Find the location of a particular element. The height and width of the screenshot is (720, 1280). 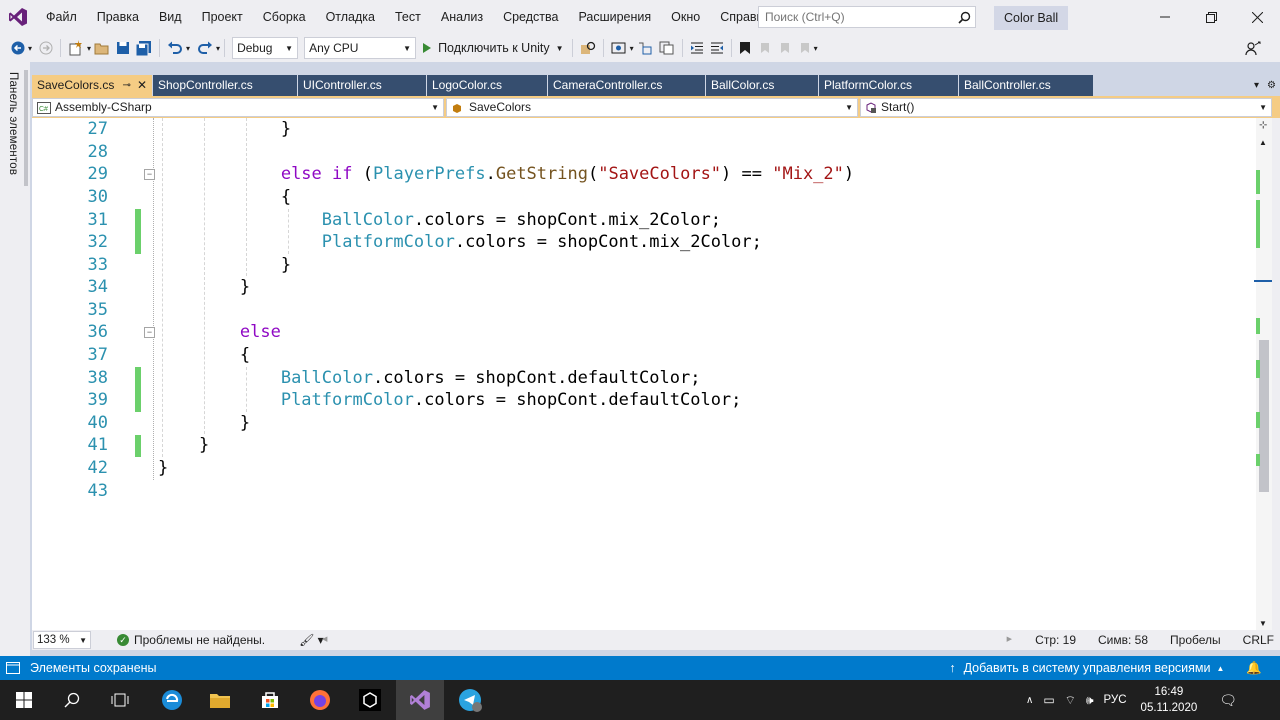

tab-logocolor: LogoColor.cs is located at coordinates (487, 85).